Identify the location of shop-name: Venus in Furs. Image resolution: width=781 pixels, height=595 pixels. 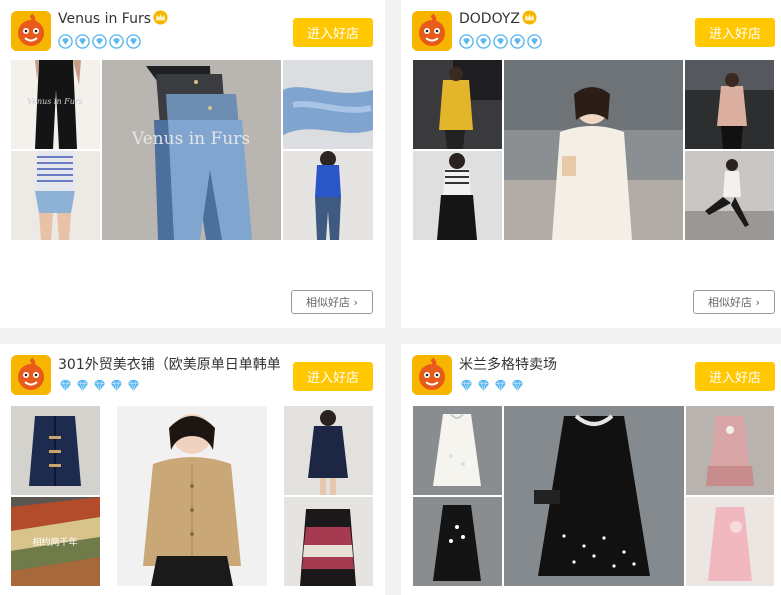
(113, 18).